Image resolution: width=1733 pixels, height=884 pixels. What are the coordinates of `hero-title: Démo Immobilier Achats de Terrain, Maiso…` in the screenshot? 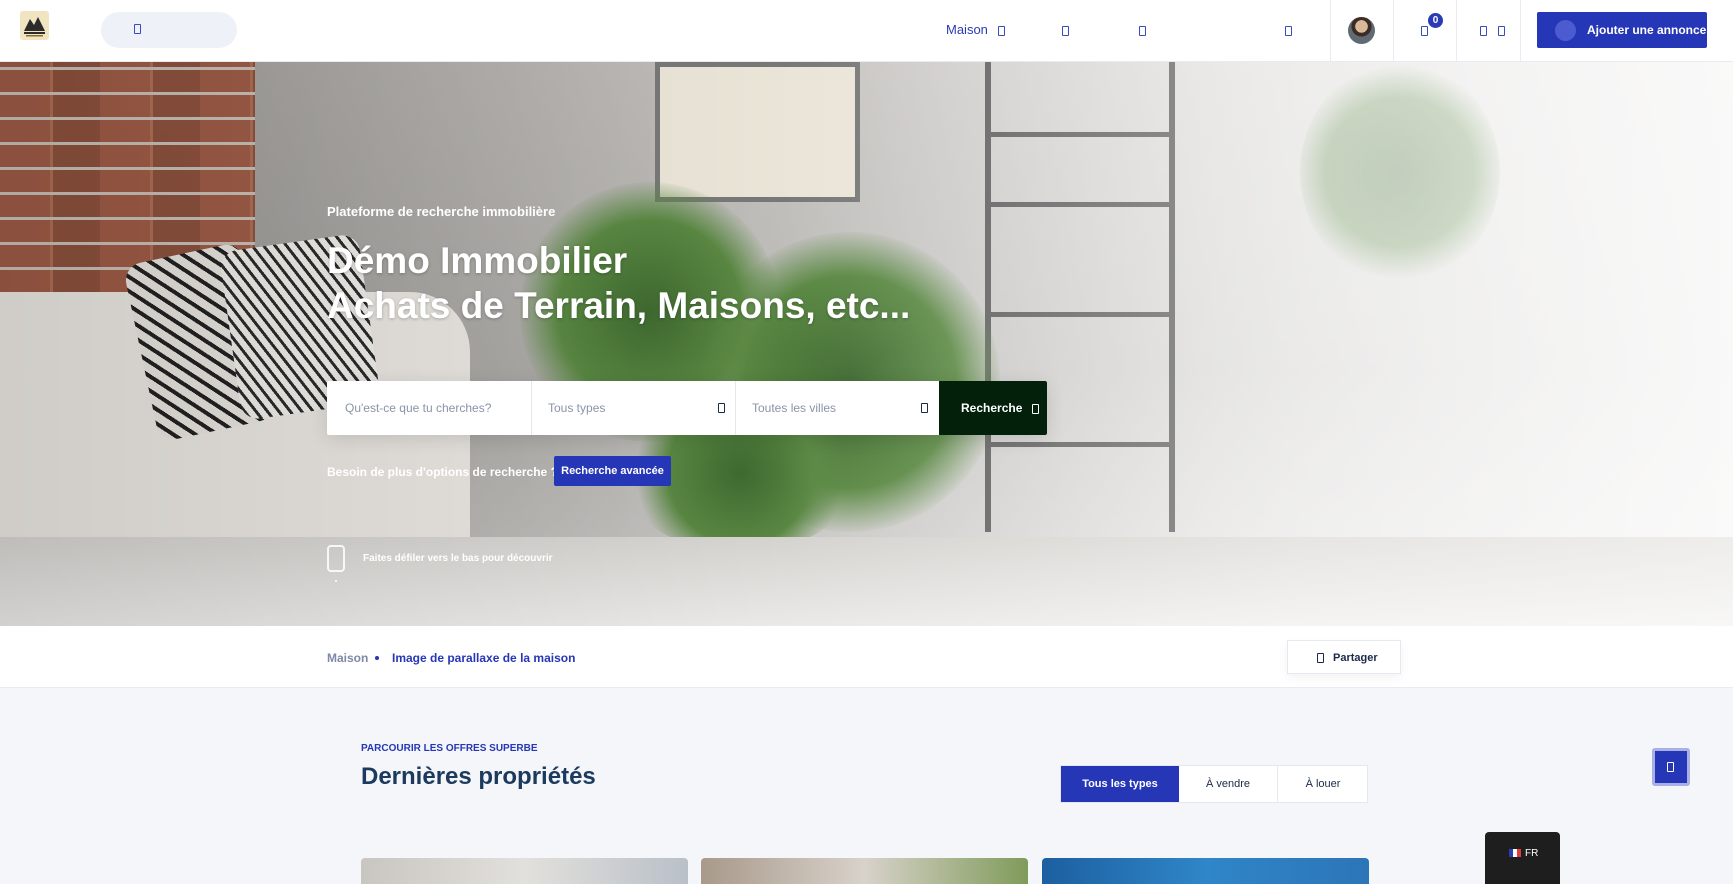 It's located at (618, 283).